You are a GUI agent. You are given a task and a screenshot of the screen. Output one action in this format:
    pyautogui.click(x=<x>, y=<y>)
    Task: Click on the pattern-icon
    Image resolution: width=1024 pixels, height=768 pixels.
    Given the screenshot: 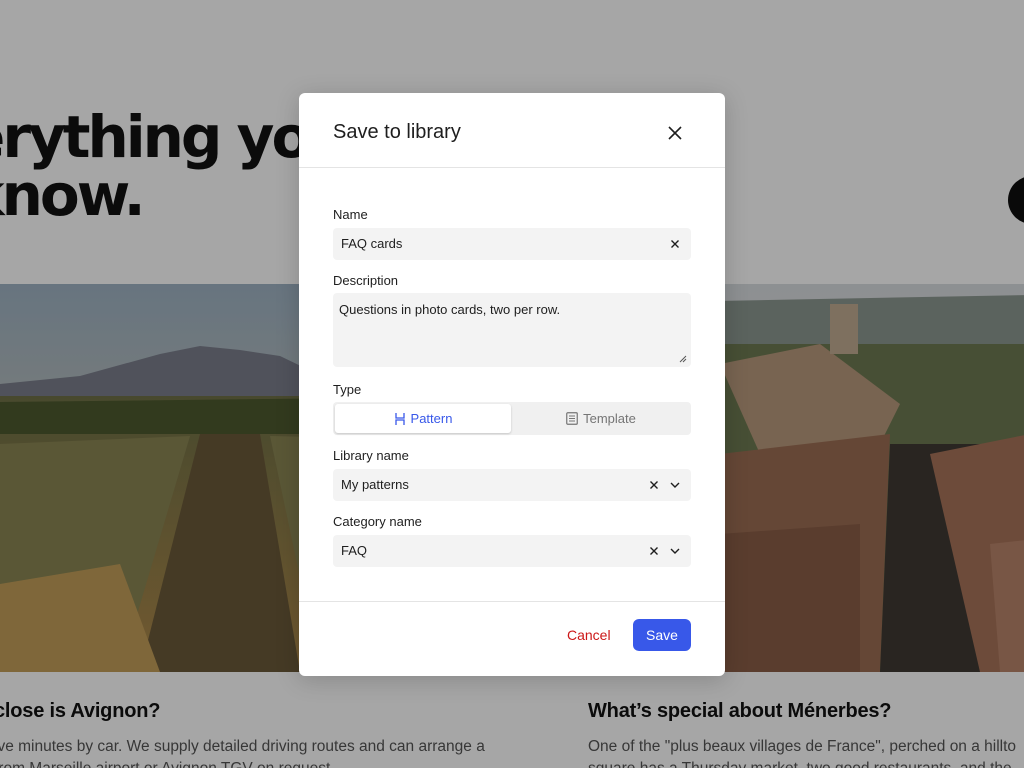 What is the action you would take?
    pyautogui.click(x=399, y=418)
    